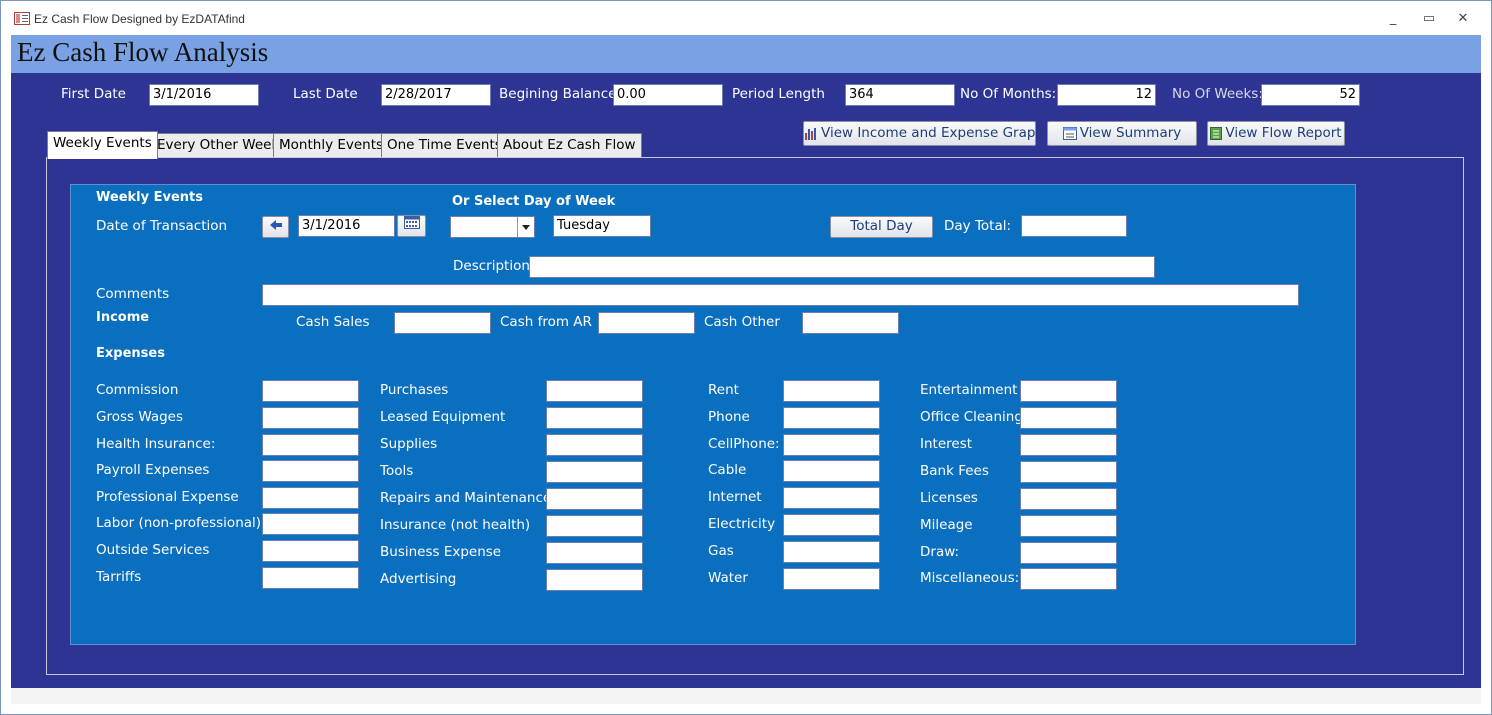  Describe the element at coordinates (442, 323) in the screenshot. I see `cash-sales-field` at that location.